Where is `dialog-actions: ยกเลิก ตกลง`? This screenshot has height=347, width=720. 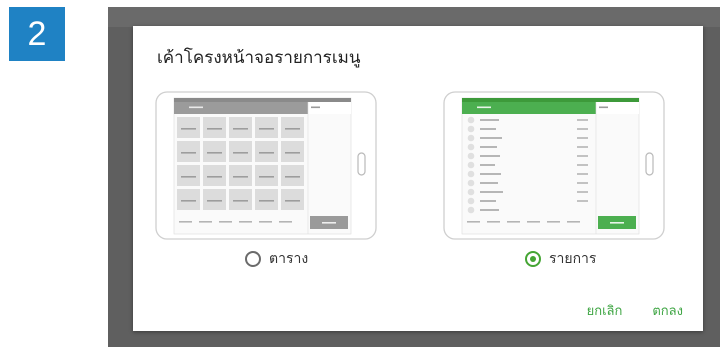 dialog-actions: ยกเลิก ตกลง is located at coordinates (635, 310).